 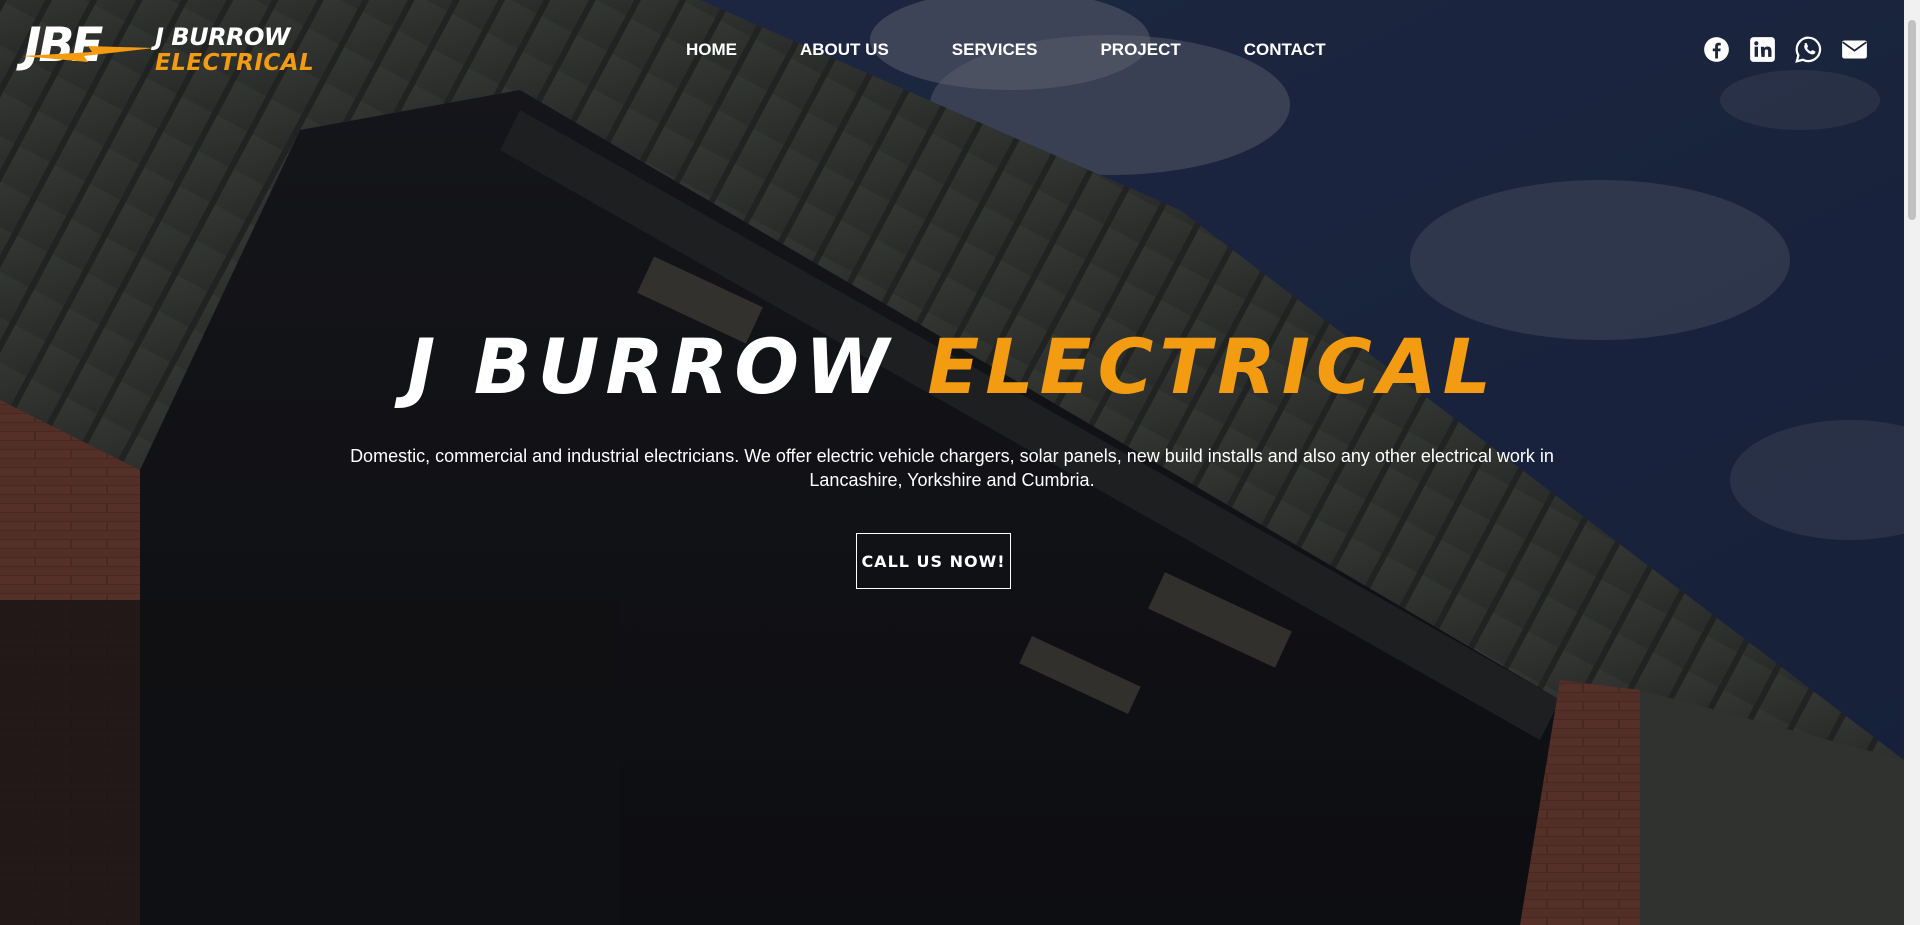 What do you see at coordinates (222, 37) in the screenshot?
I see `logo-name-line1: J BURROW` at bounding box center [222, 37].